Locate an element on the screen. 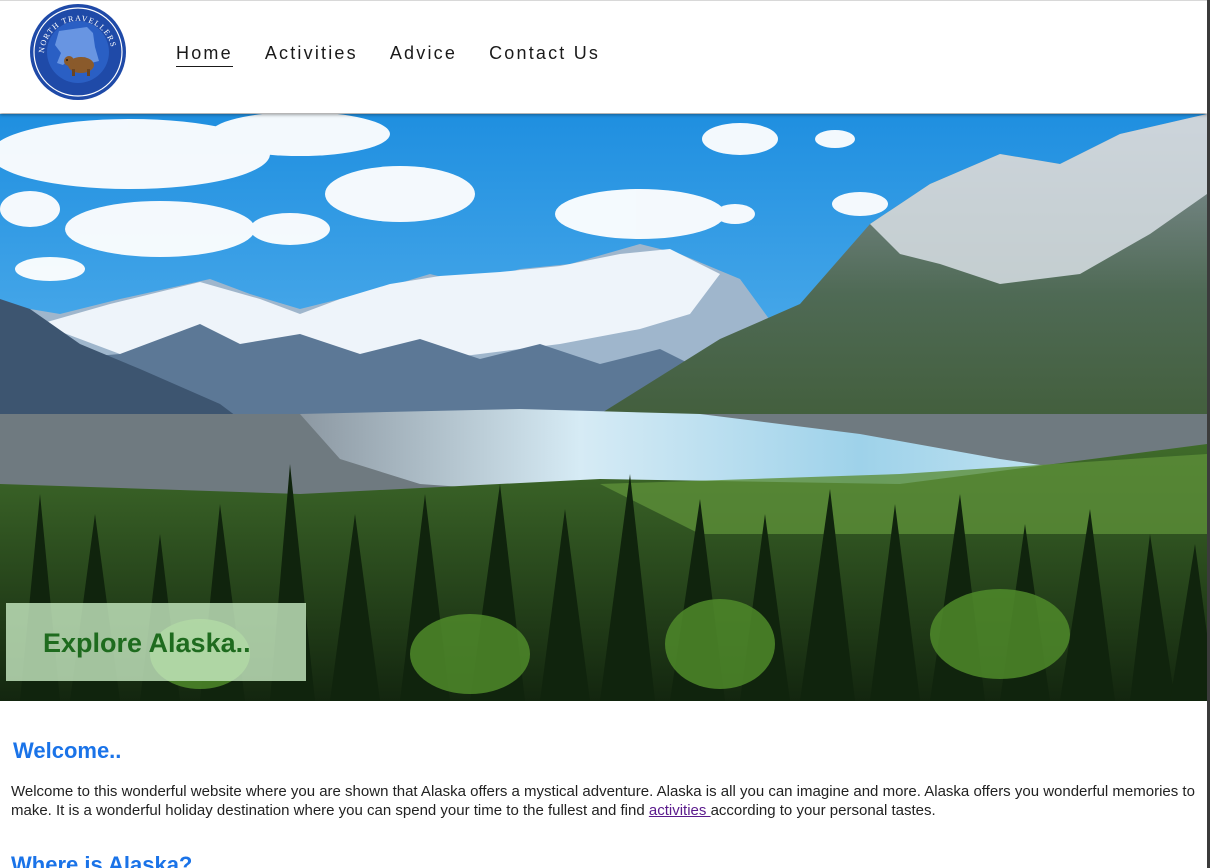 Image resolution: width=1210 pixels, height=868 pixels. logo-badge-icon: NORTH TRAVELLERS is located at coordinates (78, 52).